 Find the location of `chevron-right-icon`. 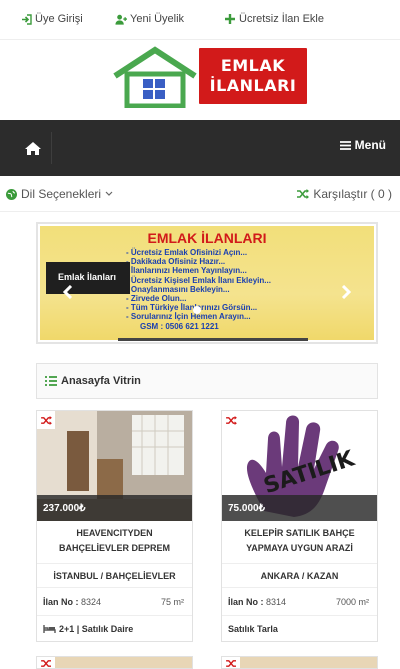

chevron-right-icon is located at coordinates (346, 292).